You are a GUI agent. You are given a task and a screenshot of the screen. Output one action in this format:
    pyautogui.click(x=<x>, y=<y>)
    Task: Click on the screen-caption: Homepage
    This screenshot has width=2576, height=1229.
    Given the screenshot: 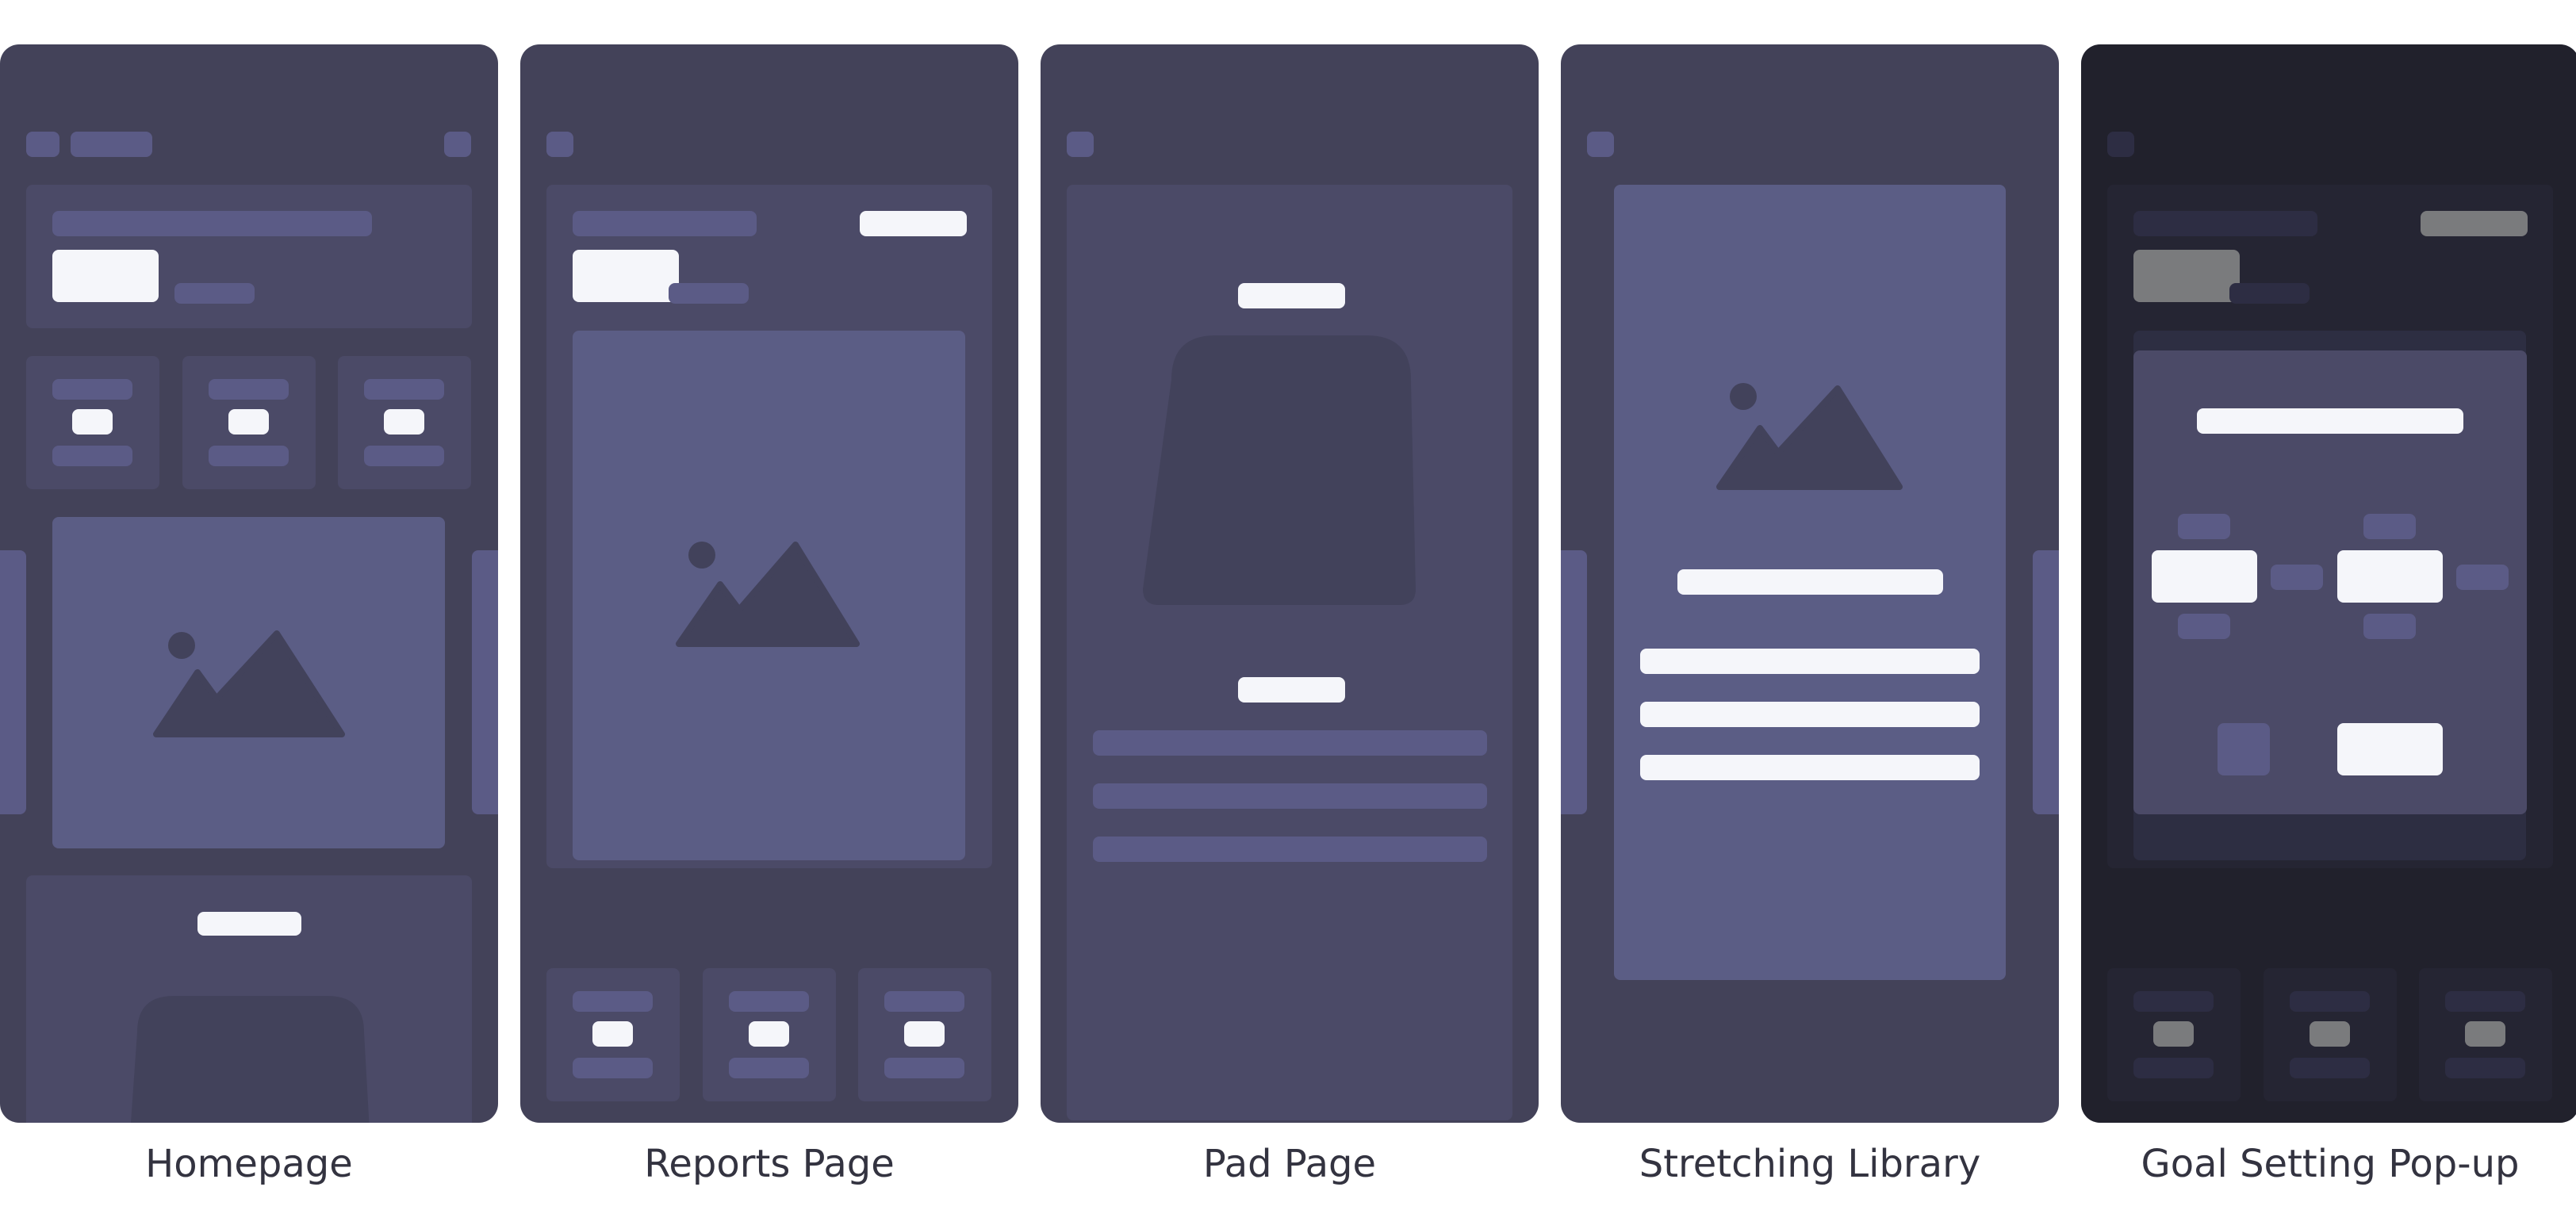 What is the action you would take?
    pyautogui.click(x=249, y=1164)
    